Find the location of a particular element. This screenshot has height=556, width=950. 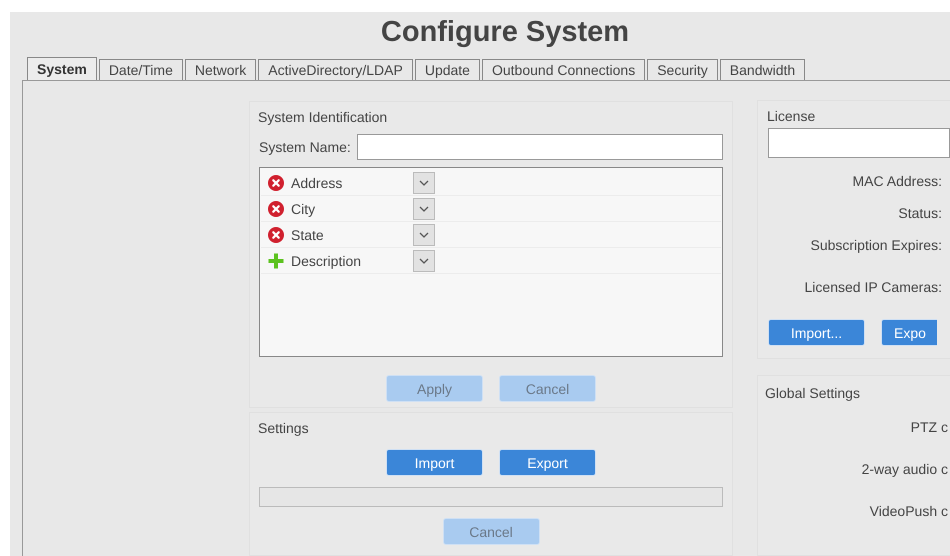

field-name: Description is located at coordinates (326, 260).